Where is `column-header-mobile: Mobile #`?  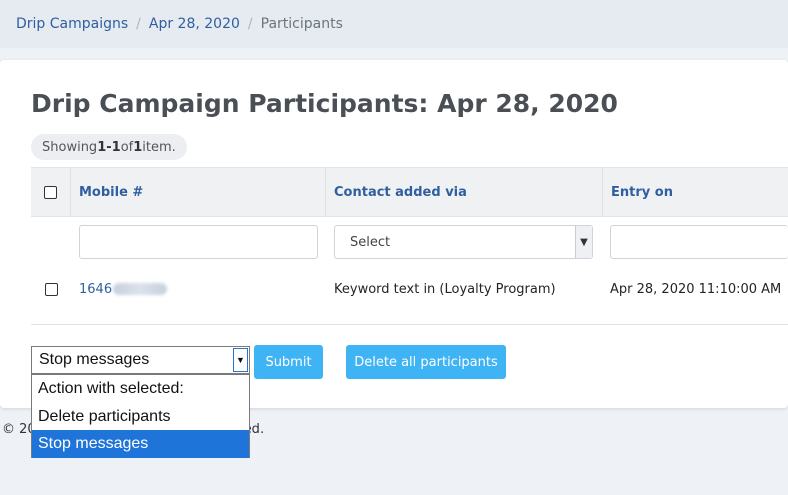
column-header-mobile: Mobile # is located at coordinates (198, 192).